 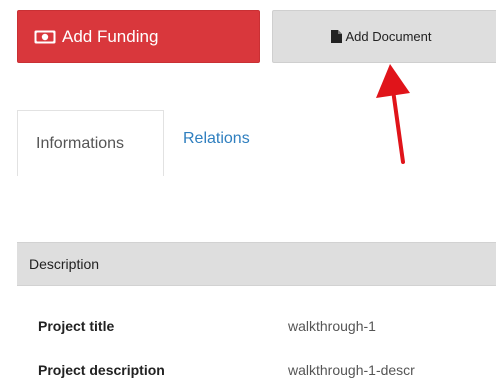 I want to click on add-document-button: Add Document, so click(x=384, y=36).